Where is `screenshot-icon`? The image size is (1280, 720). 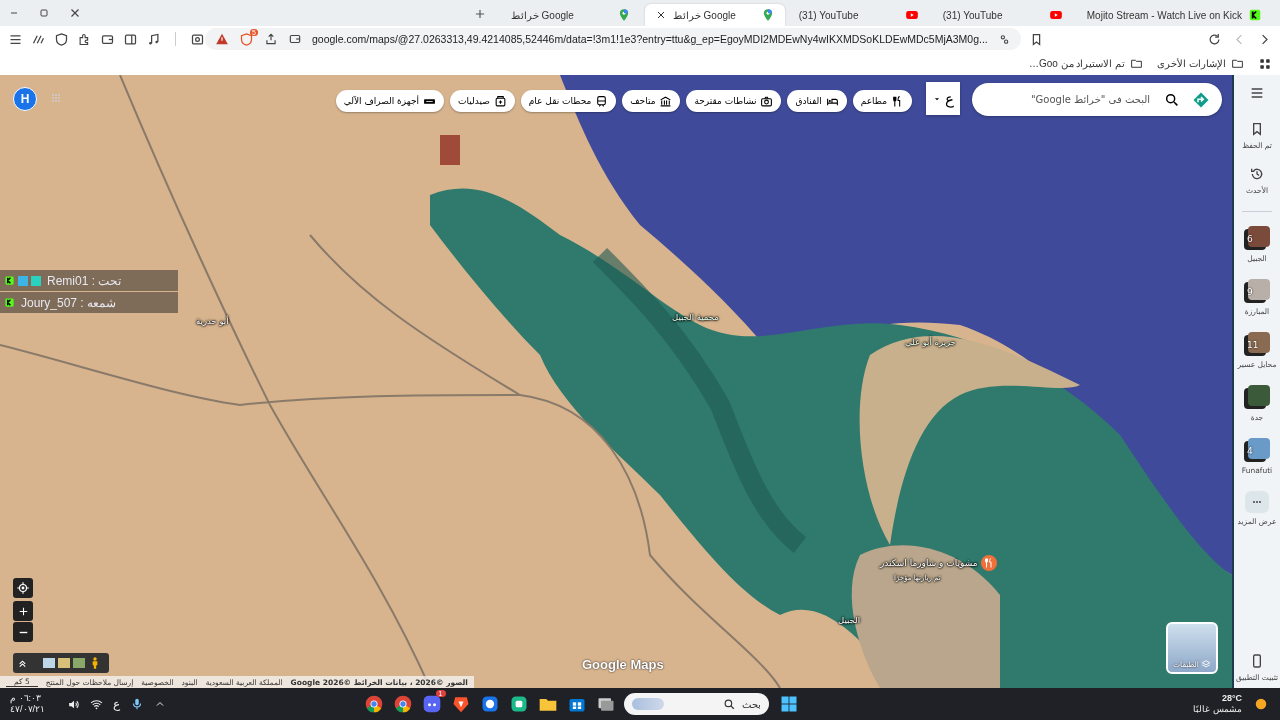 screenshot-icon is located at coordinates (197, 39).